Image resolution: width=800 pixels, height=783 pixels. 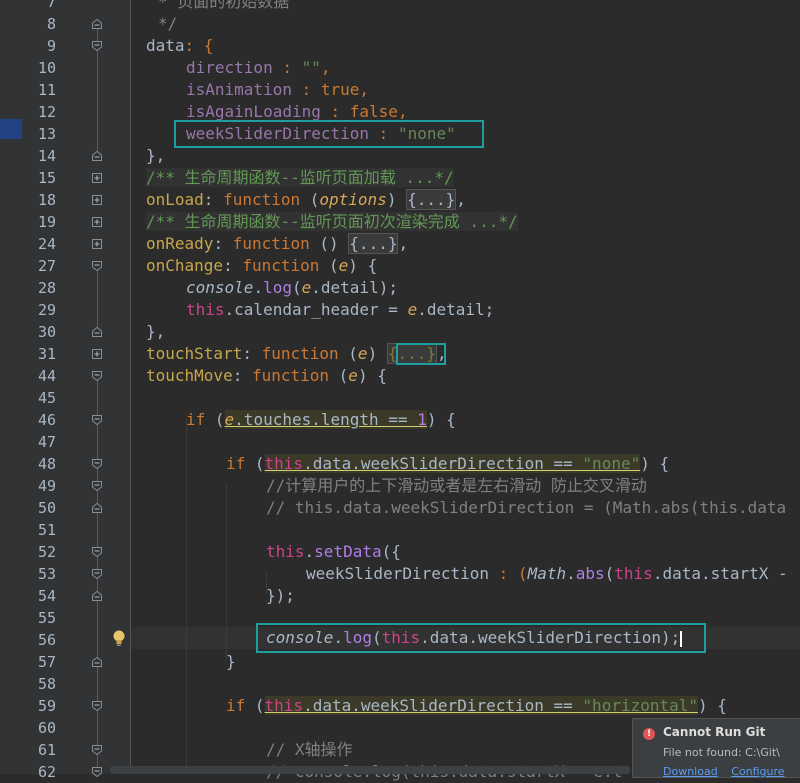 I want to click on line-number: 45, so click(x=46, y=398).